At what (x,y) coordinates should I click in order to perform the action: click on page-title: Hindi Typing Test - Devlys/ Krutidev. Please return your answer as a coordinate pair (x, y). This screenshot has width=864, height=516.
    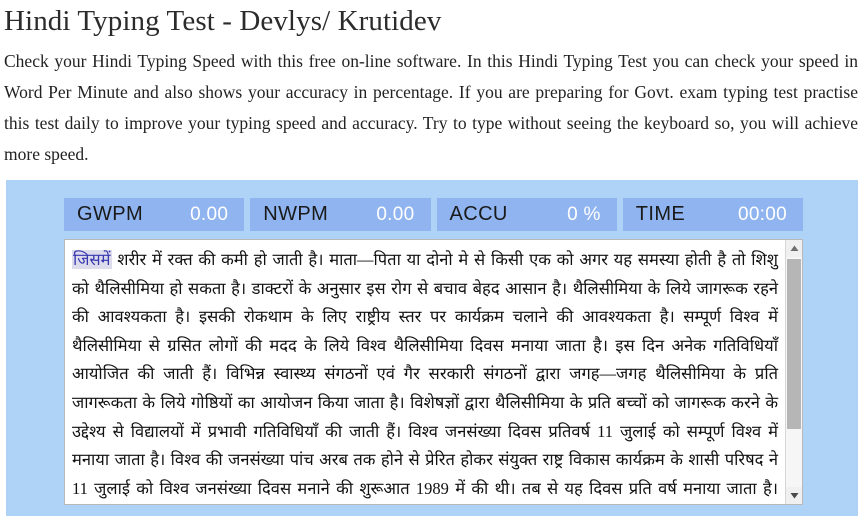
    Looking at the image, I should click on (223, 21).